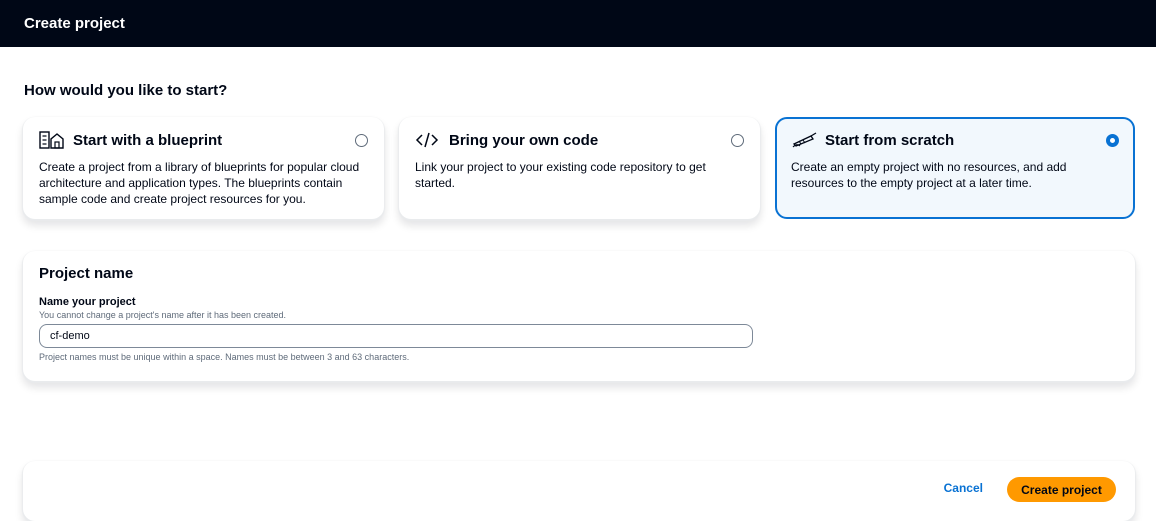 The image size is (1156, 521). I want to click on field-label: Name your project, so click(87, 302).